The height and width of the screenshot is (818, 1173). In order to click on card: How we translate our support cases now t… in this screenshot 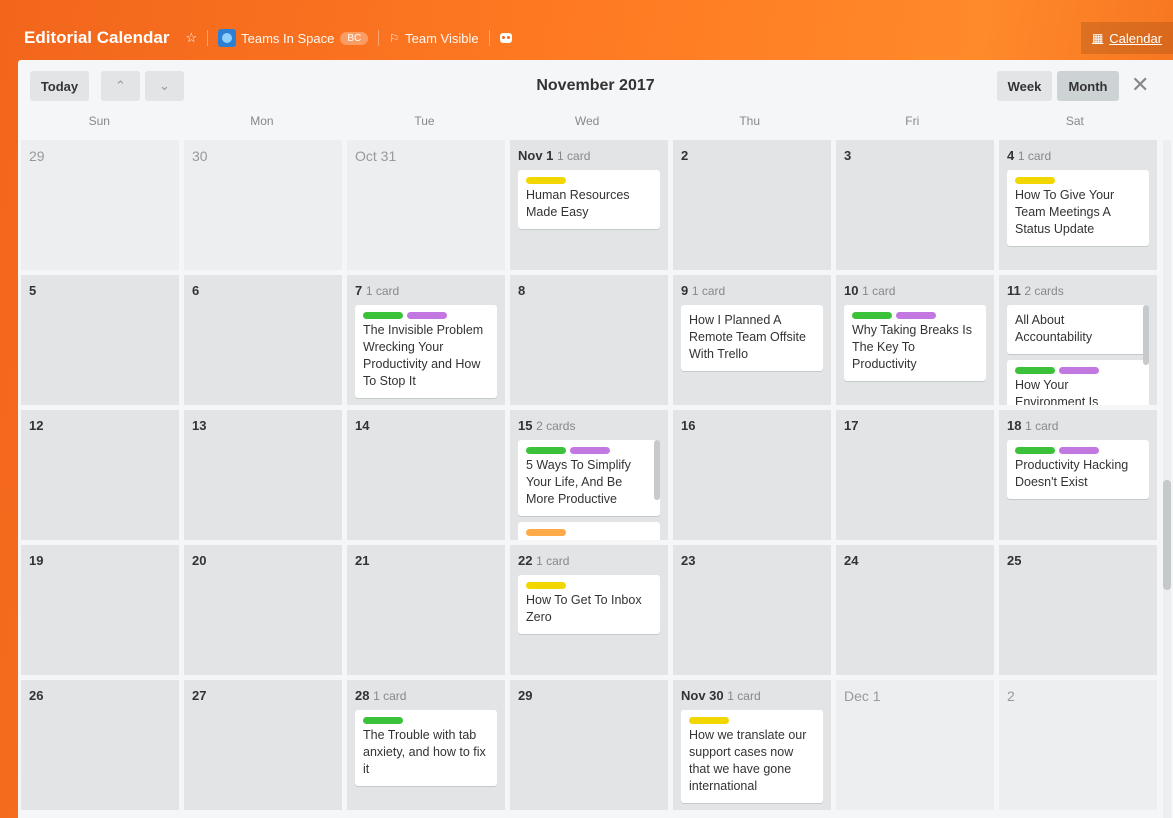, I will do `click(752, 756)`.